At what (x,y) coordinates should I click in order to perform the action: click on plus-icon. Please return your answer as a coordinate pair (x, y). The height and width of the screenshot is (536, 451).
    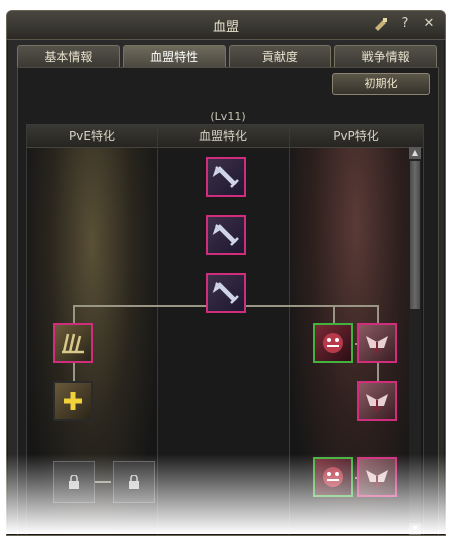
    Looking at the image, I should click on (73, 401).